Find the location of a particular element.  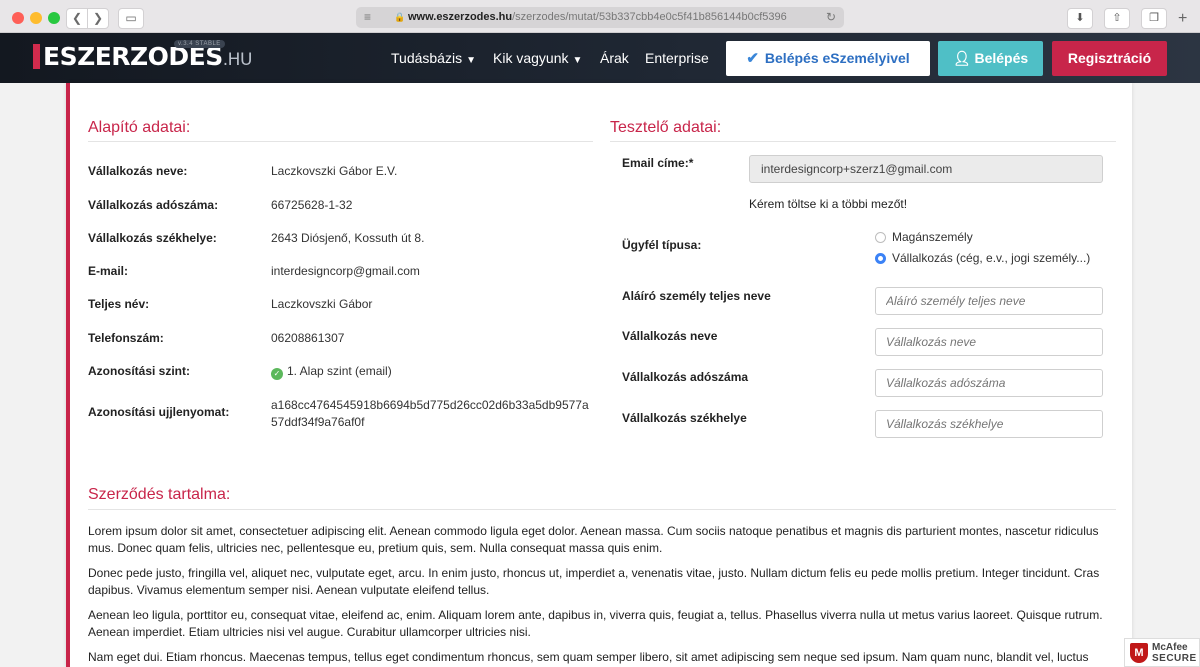

tester-email-label: Email címe:* is located at coordinates (658, 163).